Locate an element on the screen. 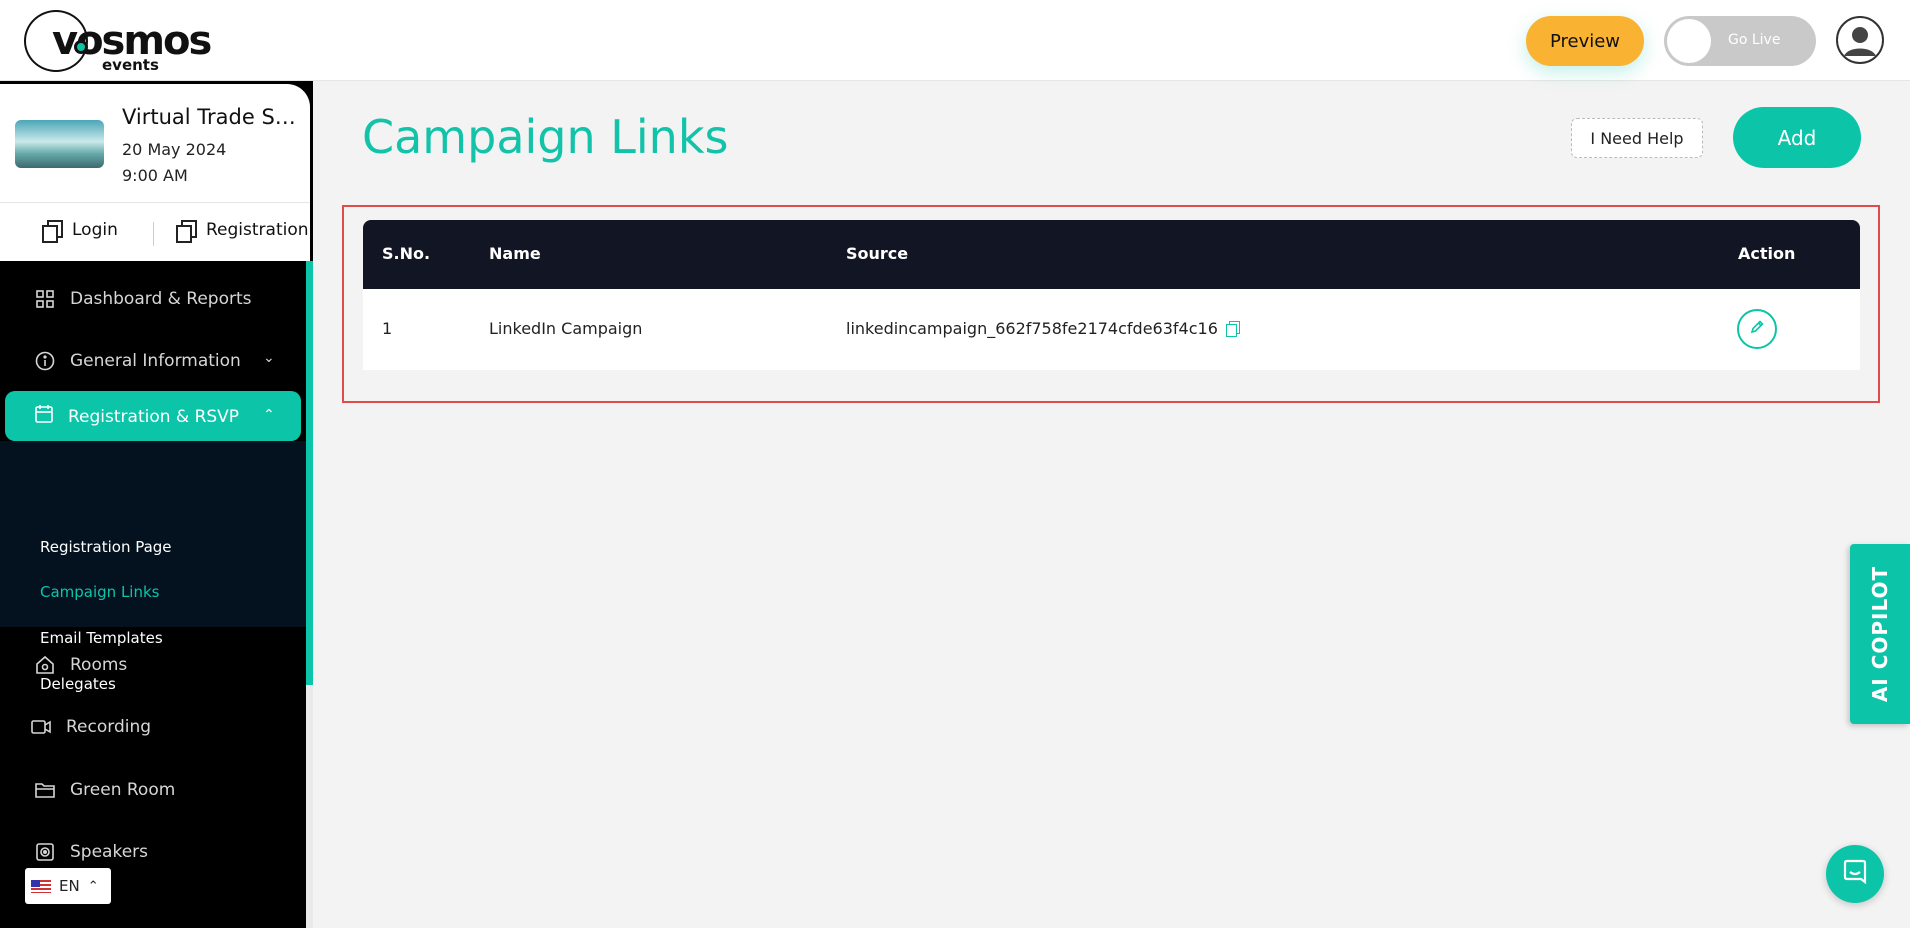  grid-icon is located at coordinates (45, 299).